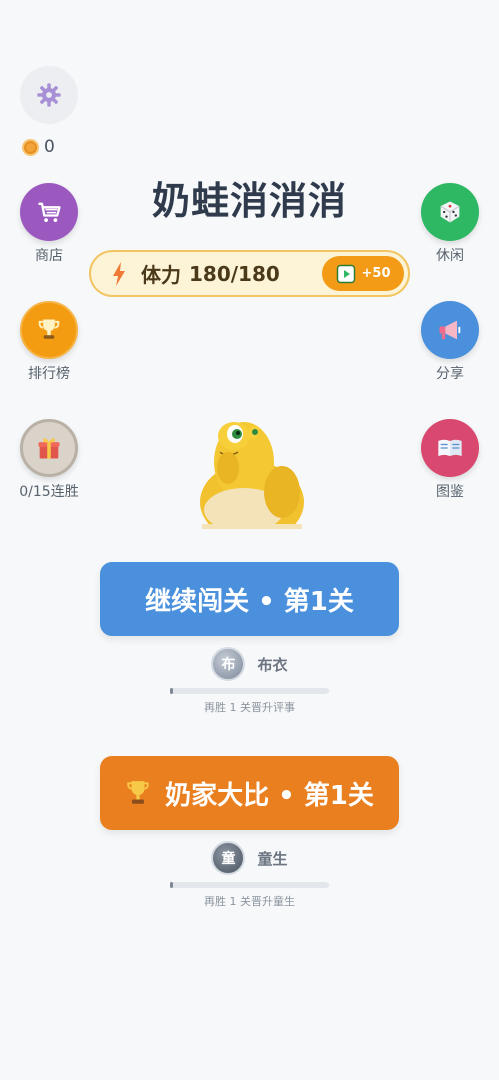  I want to click on shop-circle, so click(49, 212).